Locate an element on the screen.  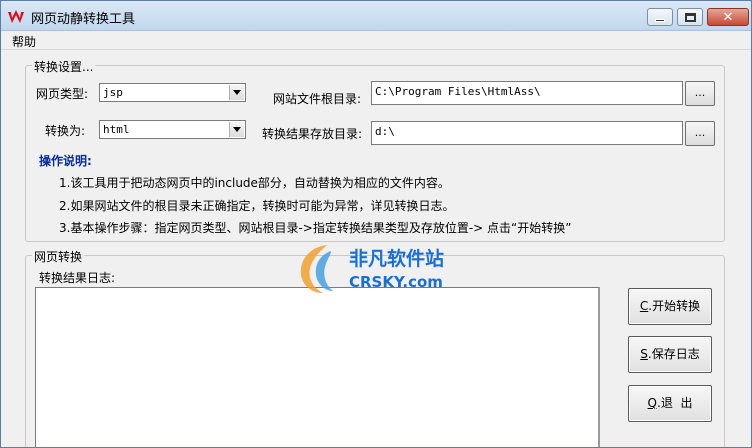
convert-to-select: html is located at coordinates (172, 129).